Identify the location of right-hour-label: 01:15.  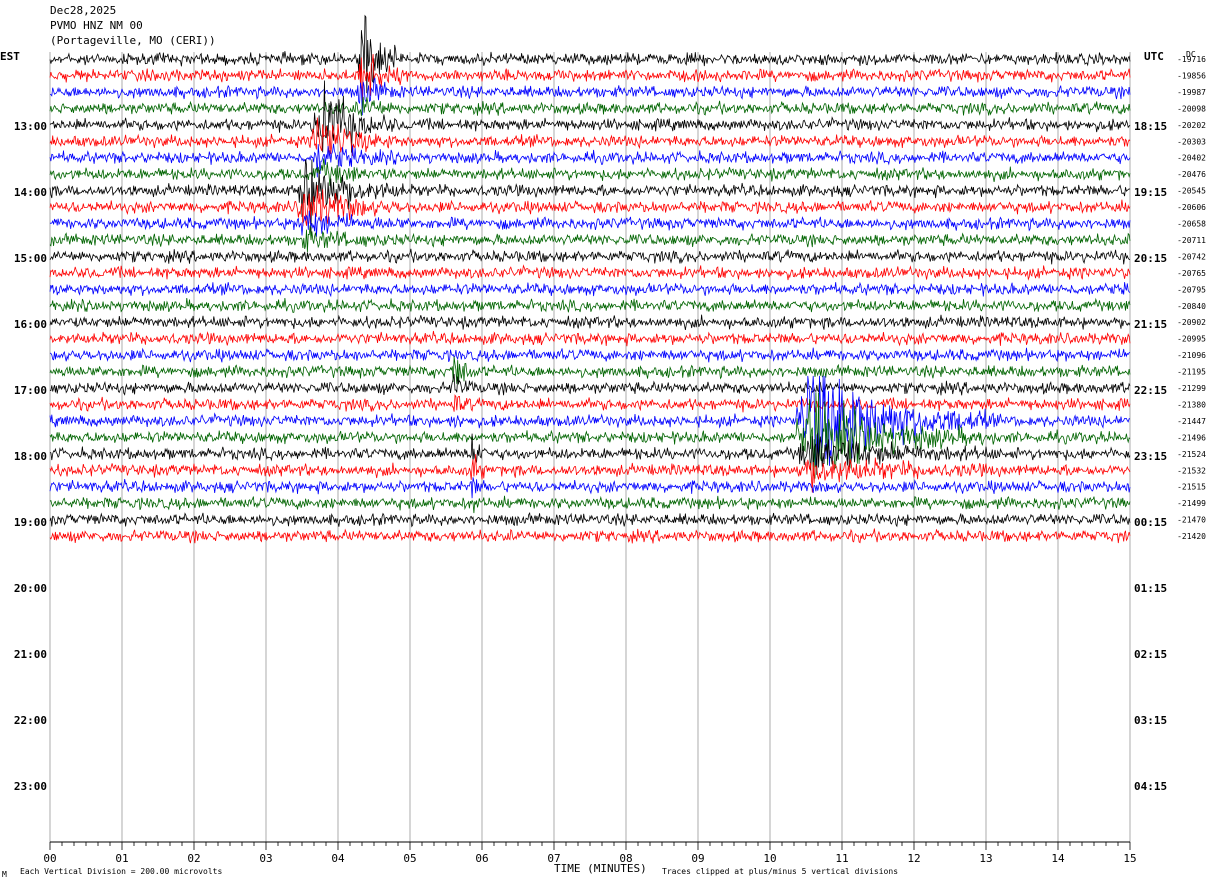
(1150, 588).